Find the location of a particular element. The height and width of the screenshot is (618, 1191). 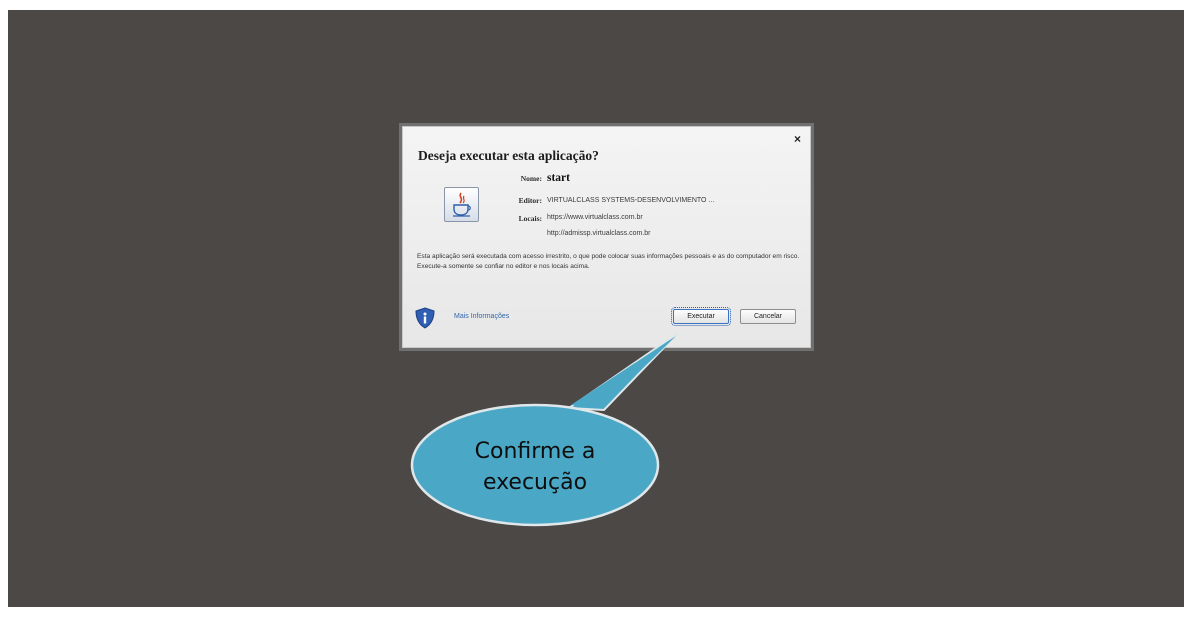

callout-bubble is located at coordinates (544, 429).